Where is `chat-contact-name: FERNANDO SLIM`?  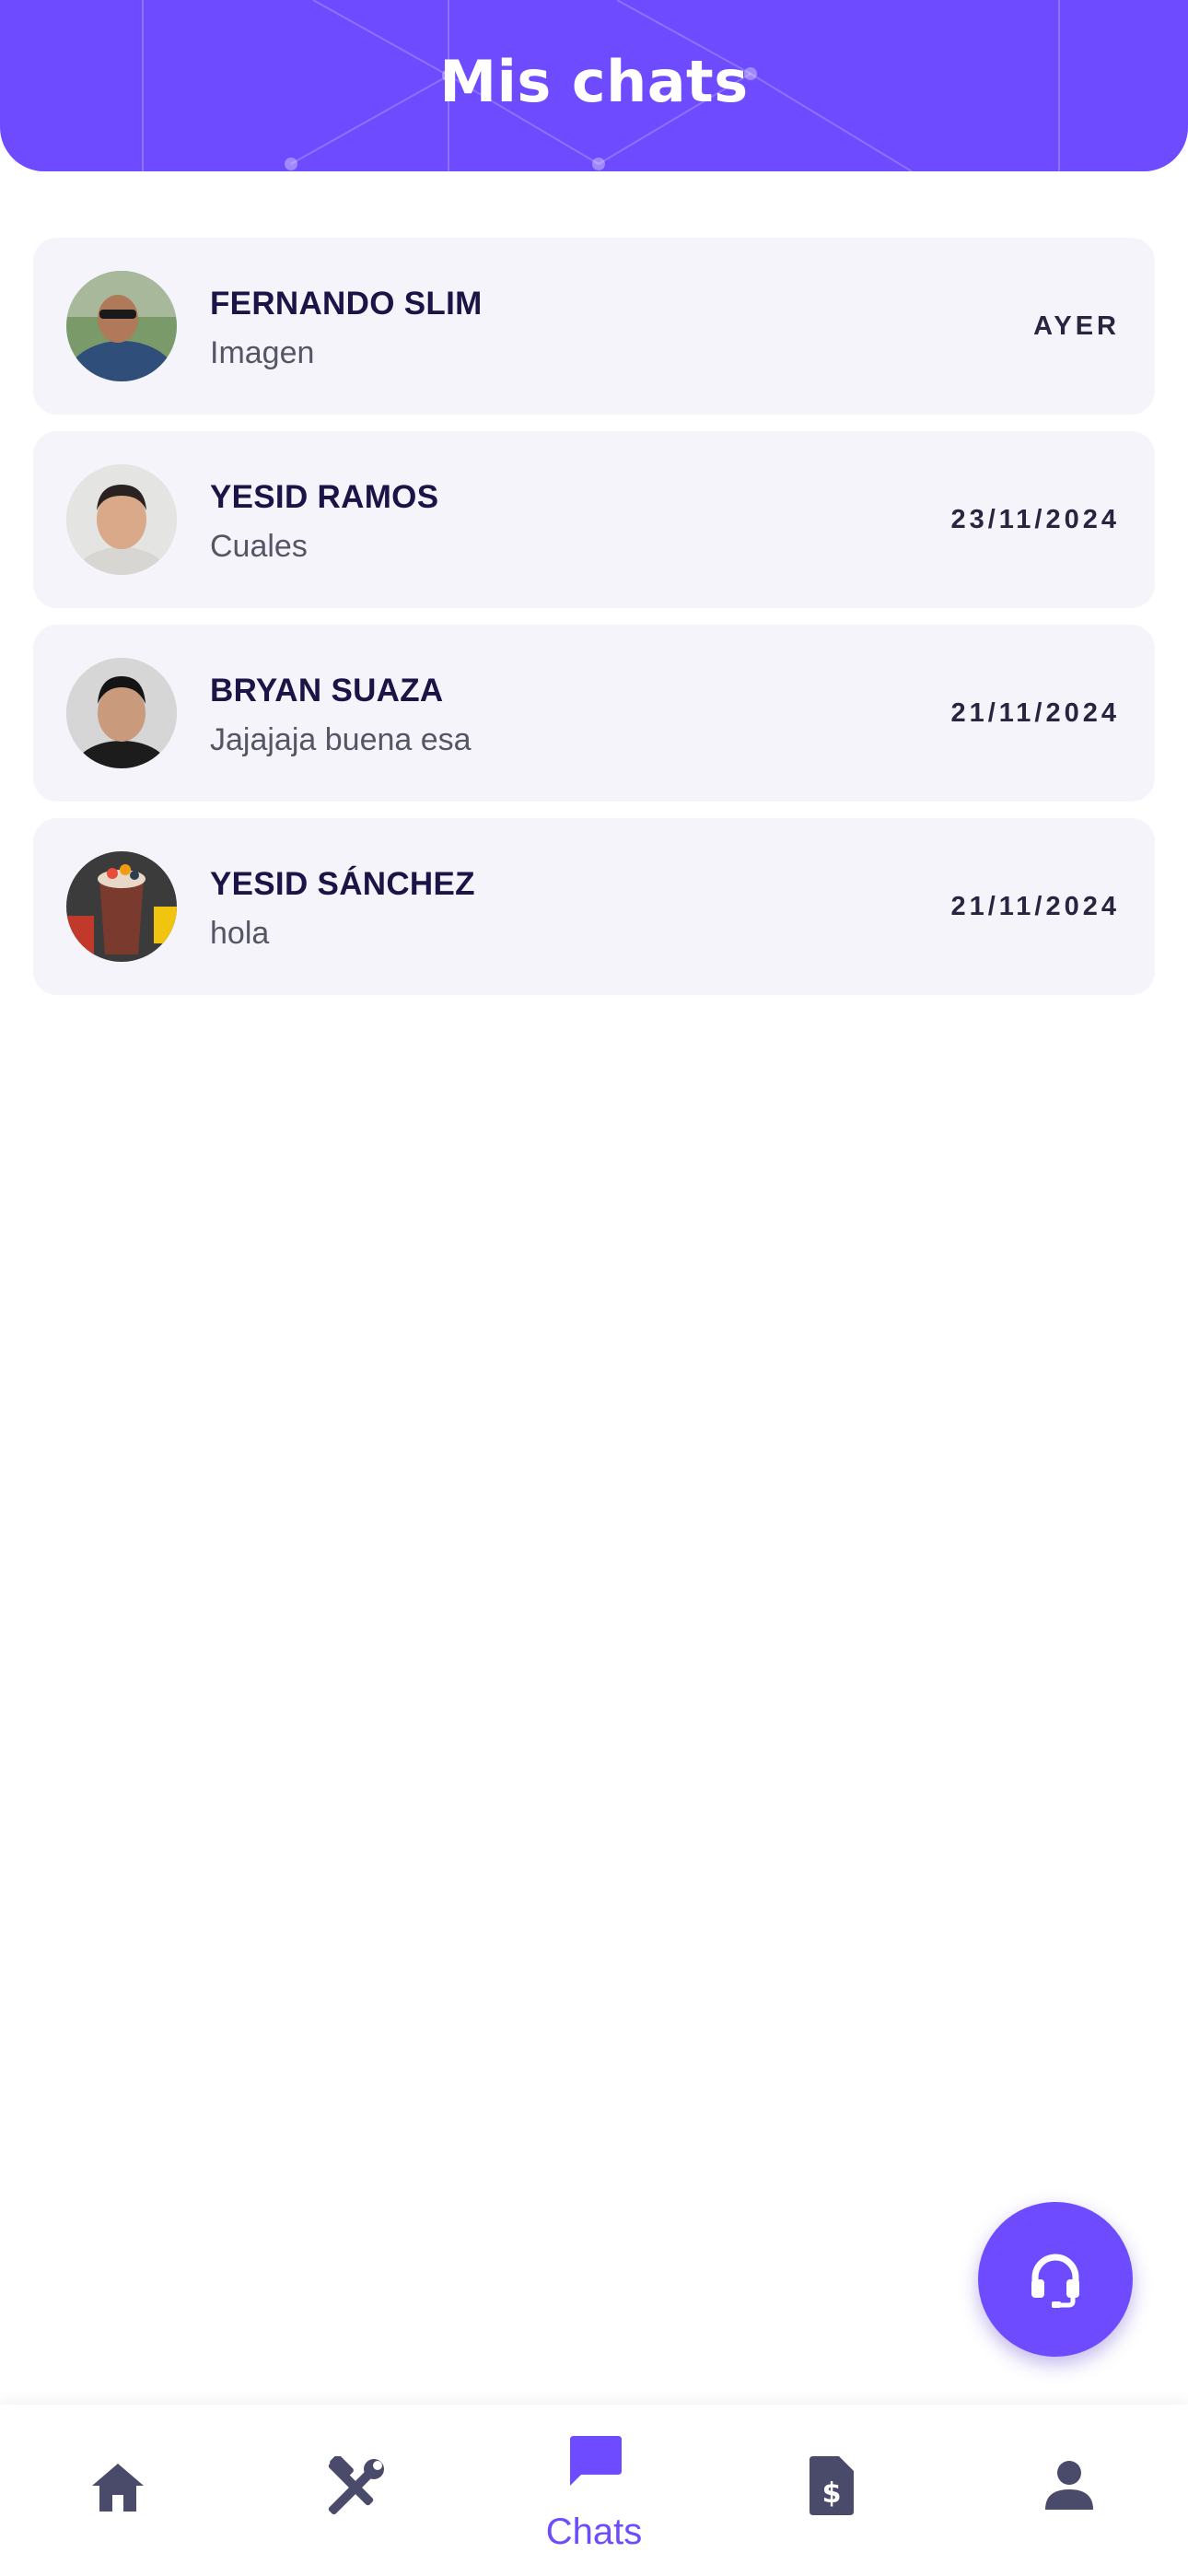 chat-contact-name: FERNANDO SLIM is located at coordinates (346, 304).